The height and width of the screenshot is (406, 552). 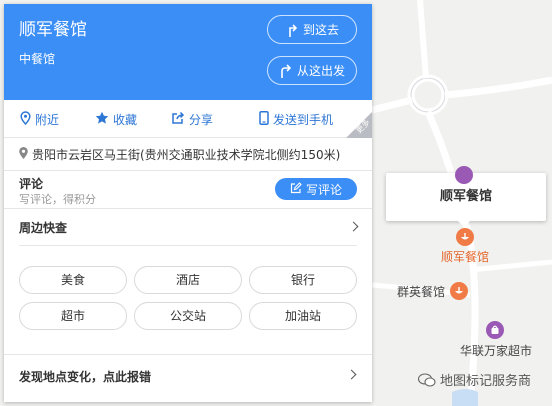 I want to click on nearby-search-title: 周边快查, so click(x=43, y=227).